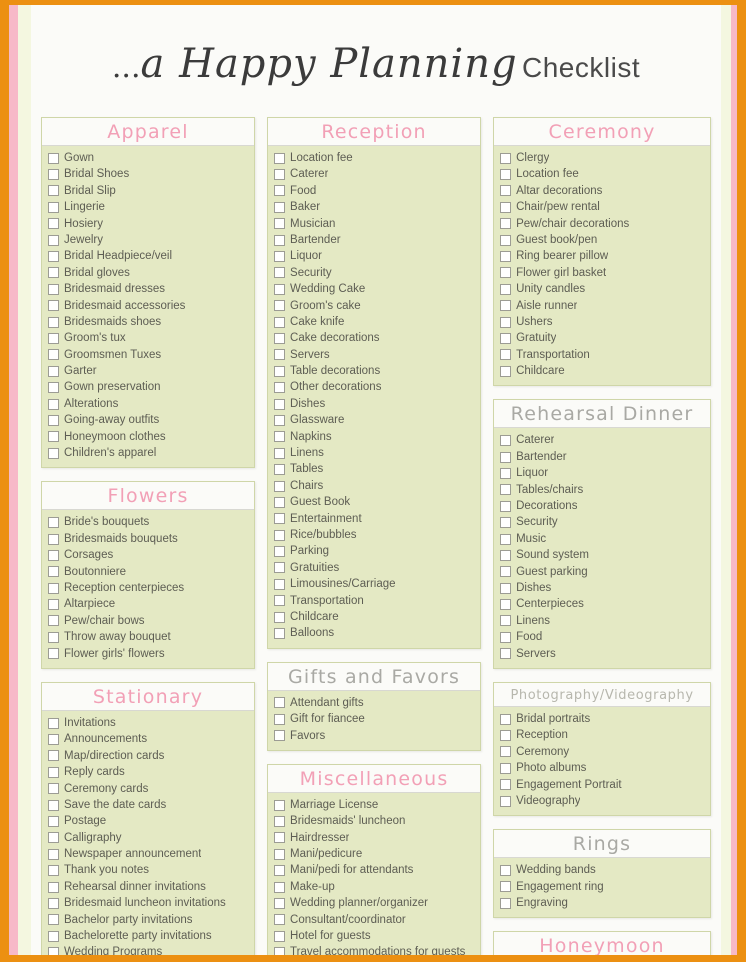 This screenshot has height=962, width=746. What do you see at coordinates (151, 805) in the screenshot?
I see `list-item: Save the date cards` at bounding box center [151, 805].